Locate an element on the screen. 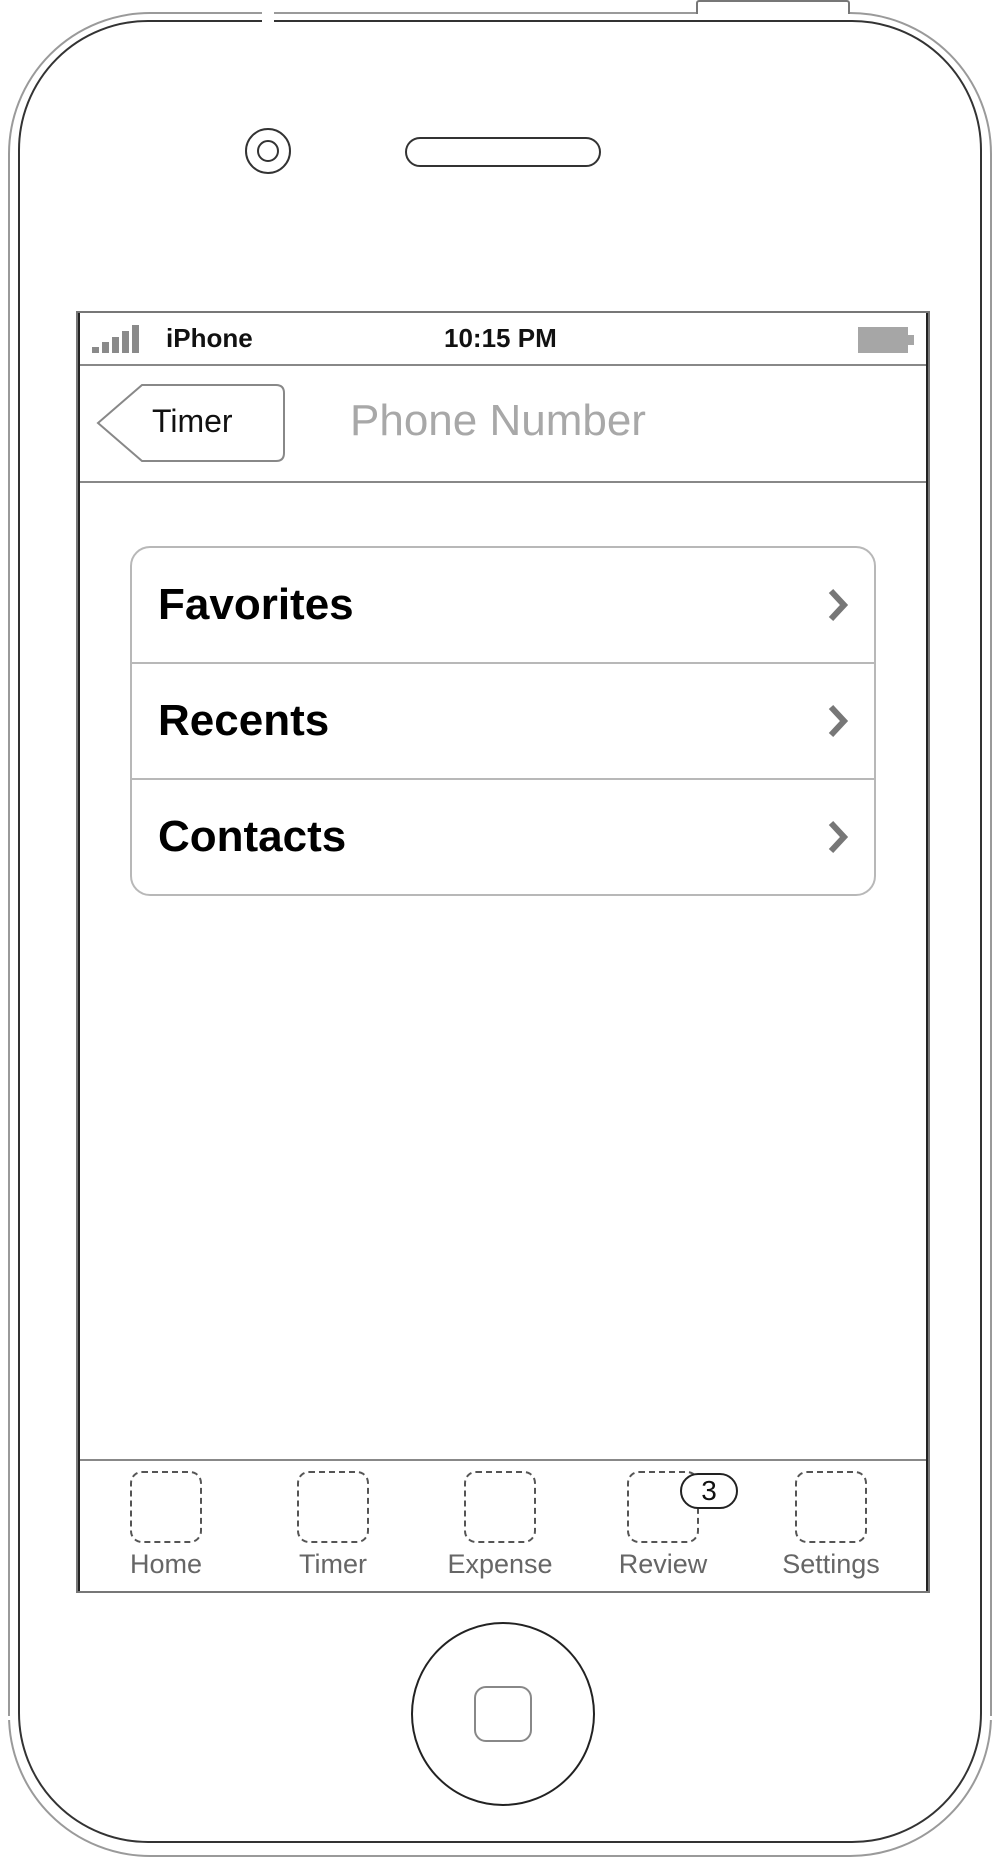  front-camera-icon is located at coordinates (268, 151).